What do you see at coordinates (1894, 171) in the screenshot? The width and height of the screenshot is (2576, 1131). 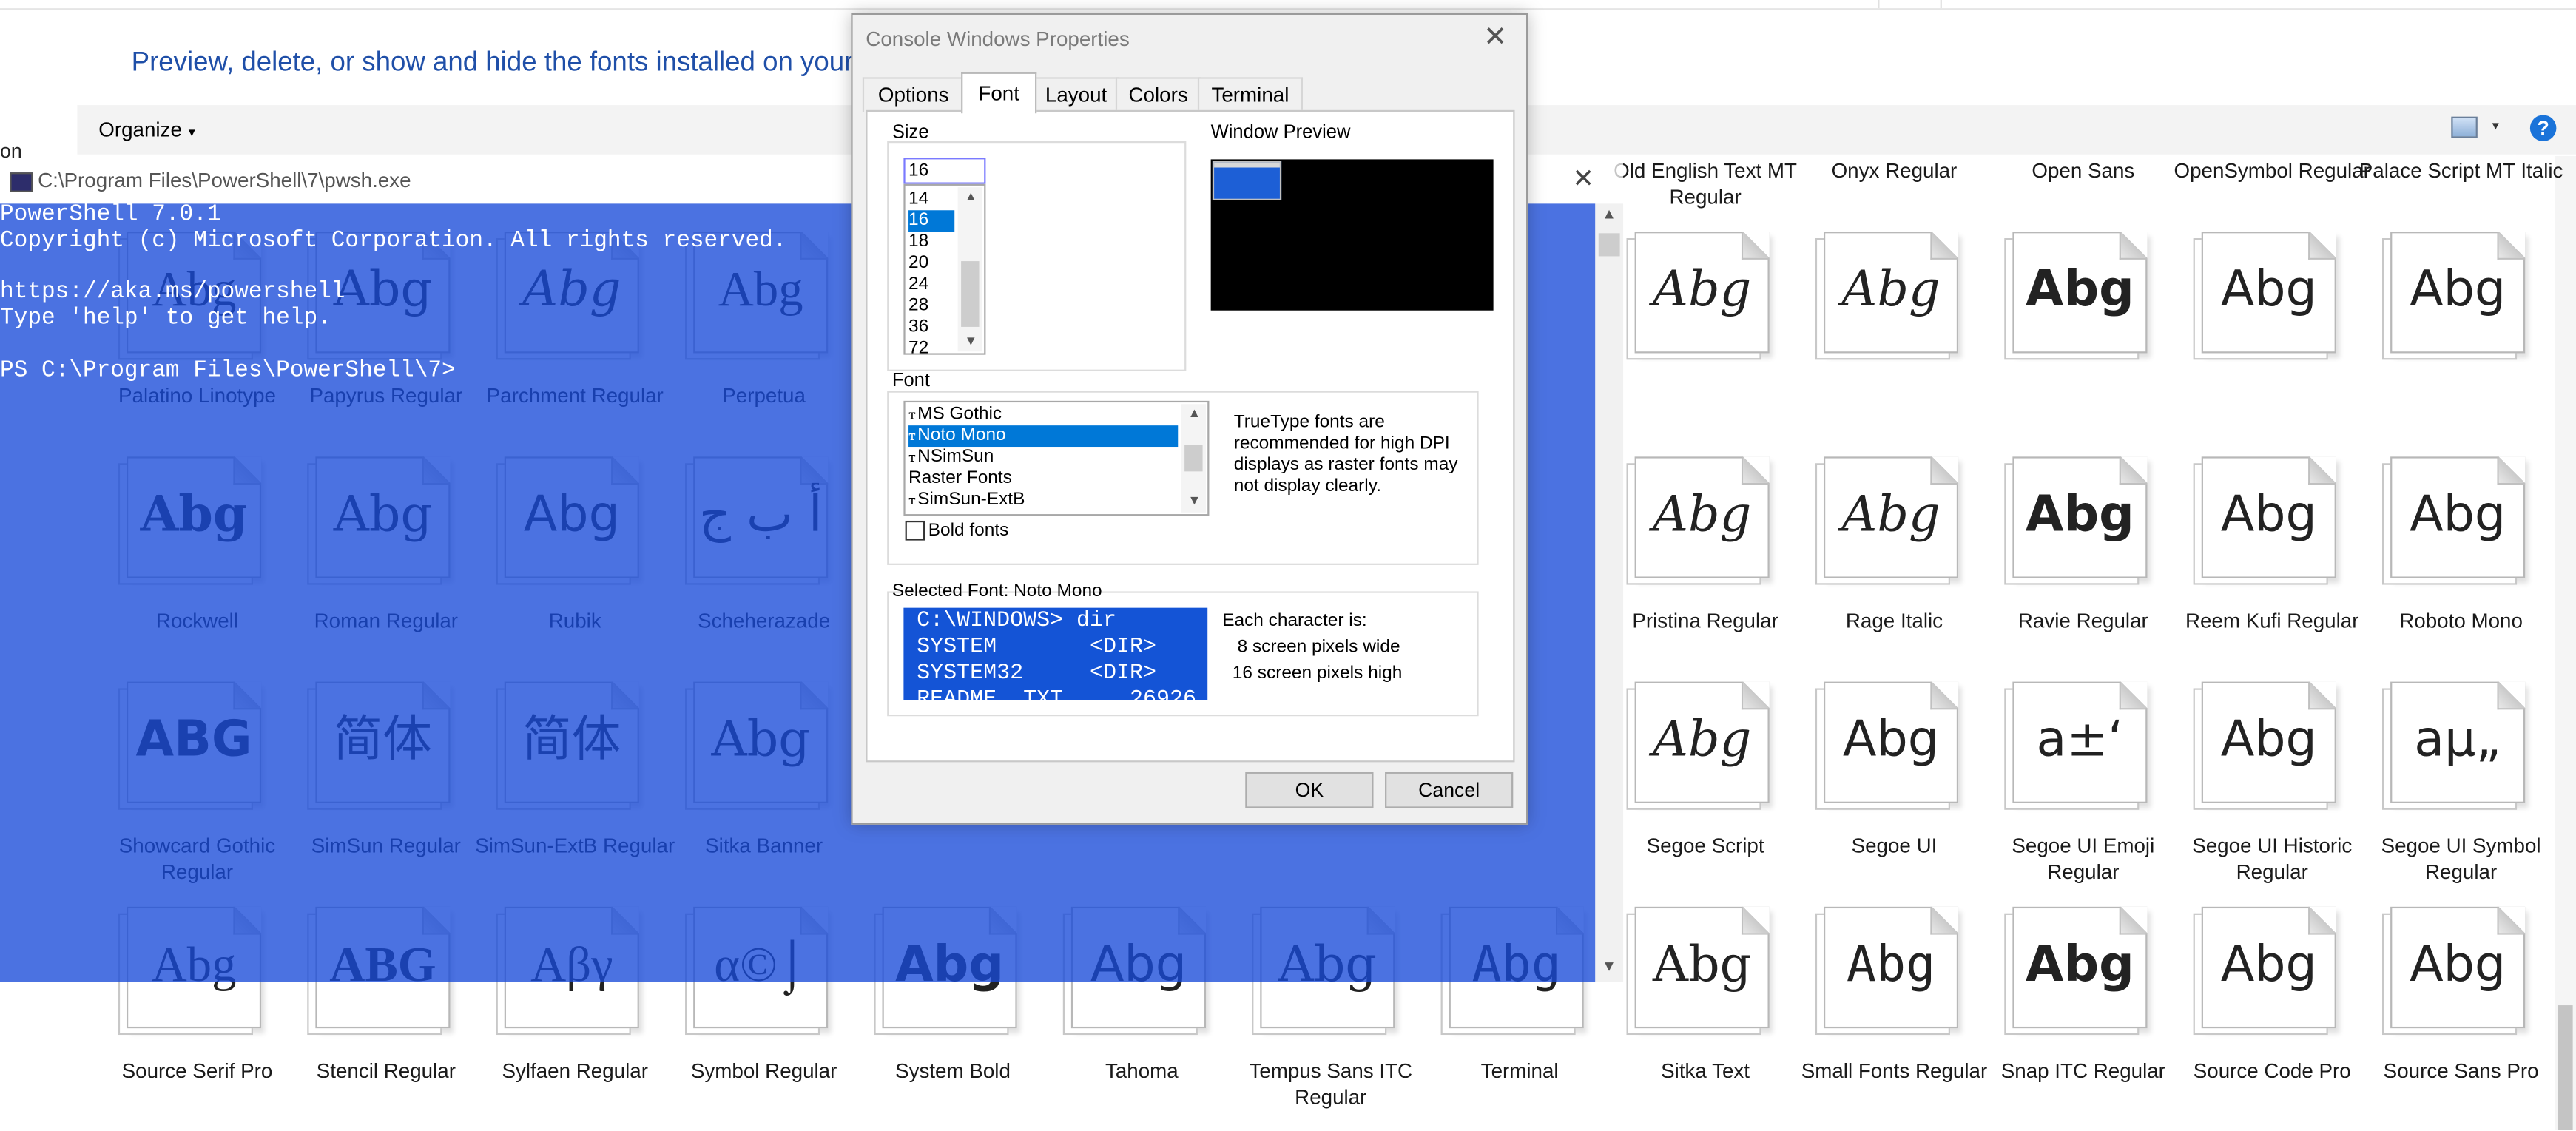 I see `font-tile-name: Onyx Regular` at bounding box center [1894, 171].